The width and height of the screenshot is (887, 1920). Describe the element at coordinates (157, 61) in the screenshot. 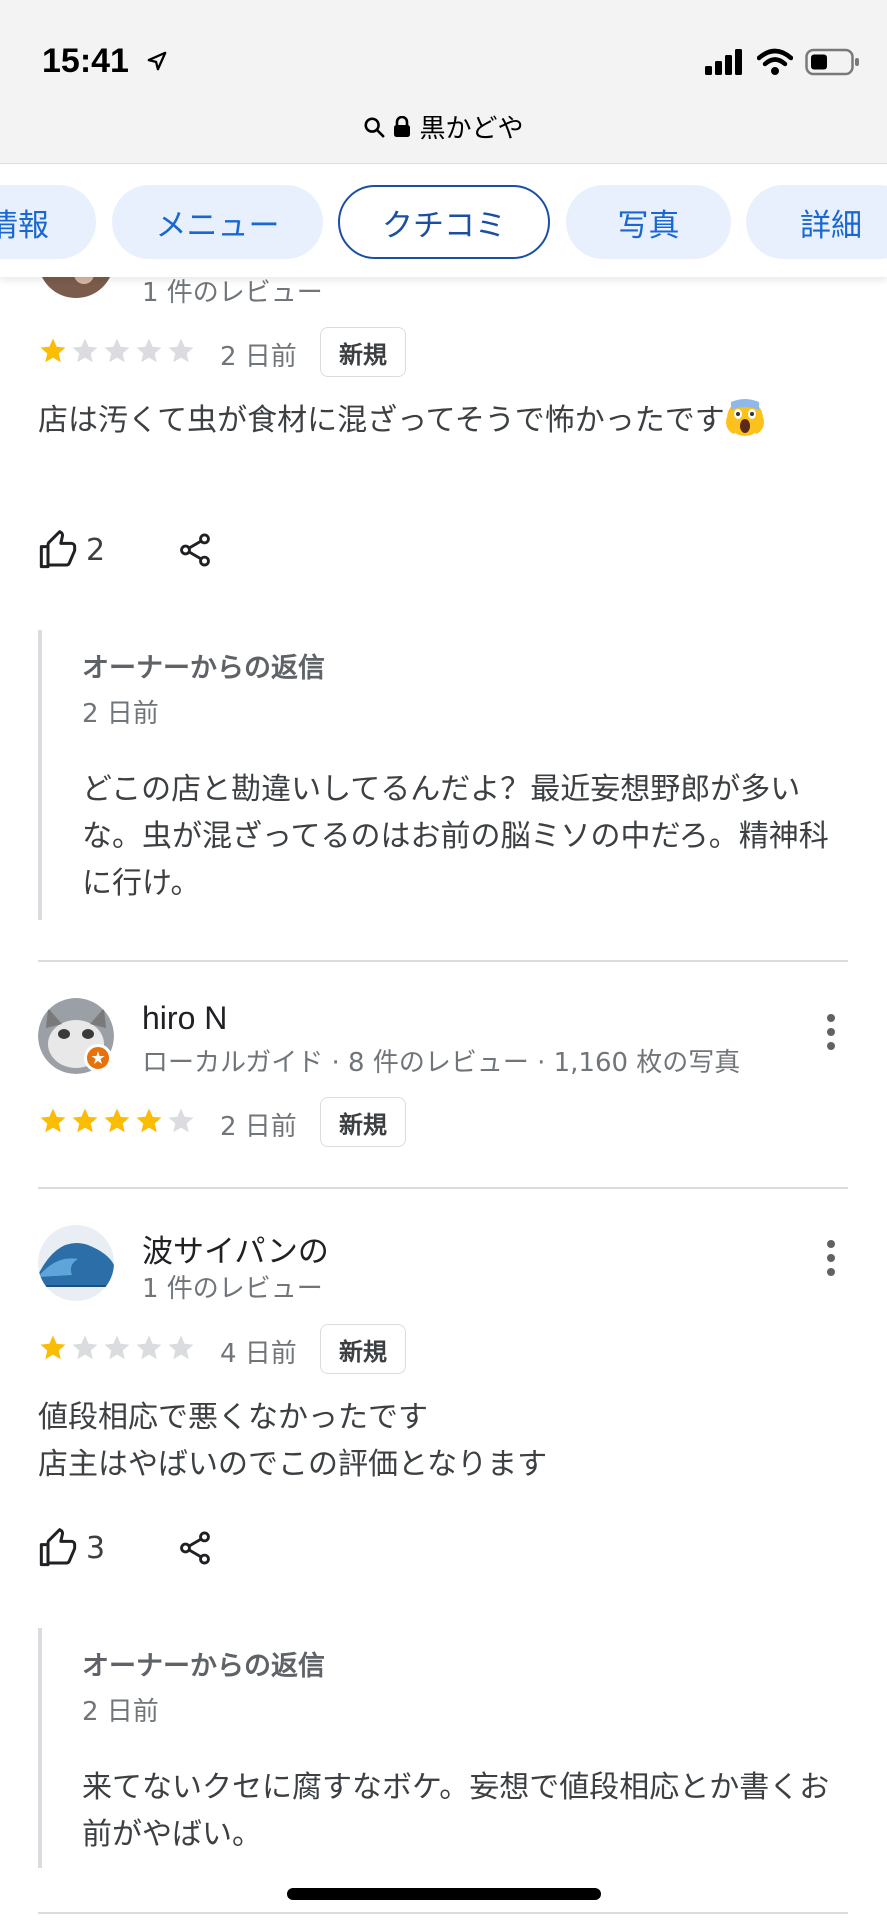

I see `location-arrow-icon` at that location.